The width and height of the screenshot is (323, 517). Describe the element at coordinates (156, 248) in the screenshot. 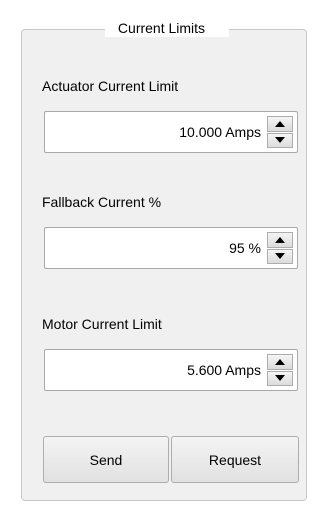

I see `fallback-current-value: 95 %` at that location.